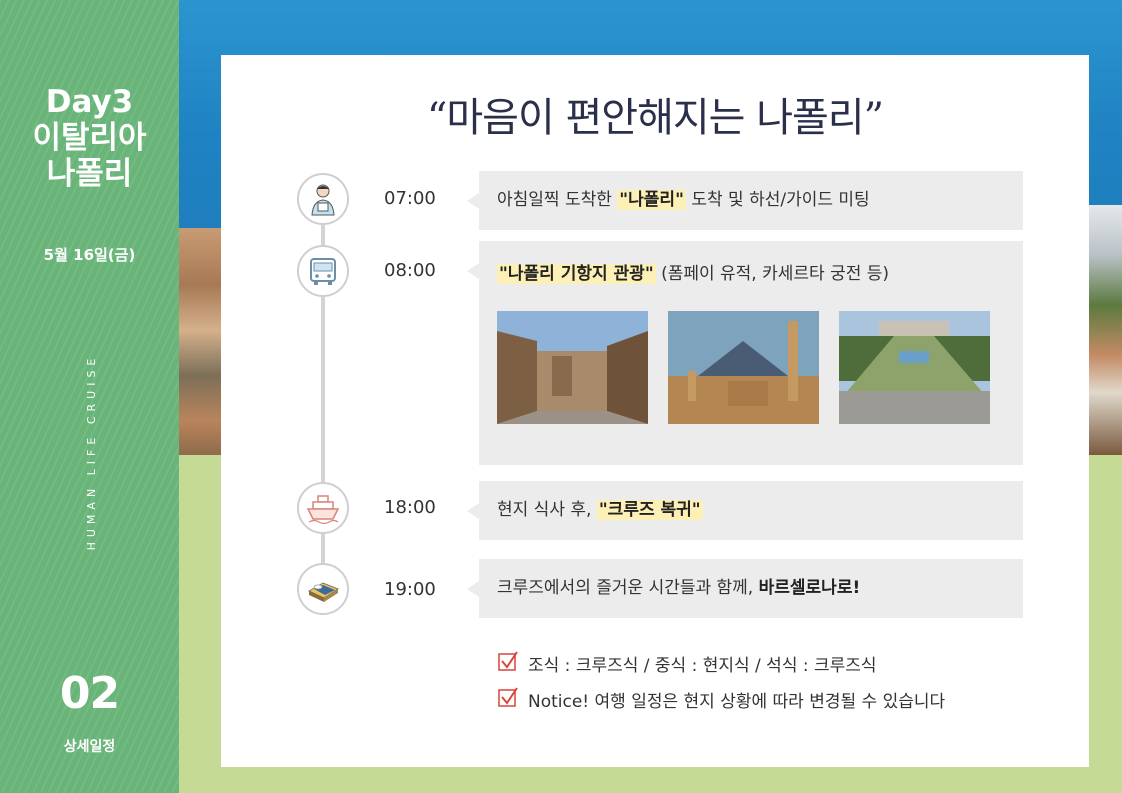  Describe the element at coordinates (410, 270) in the screenshot. I see `time-0800: 08:00` at that location.